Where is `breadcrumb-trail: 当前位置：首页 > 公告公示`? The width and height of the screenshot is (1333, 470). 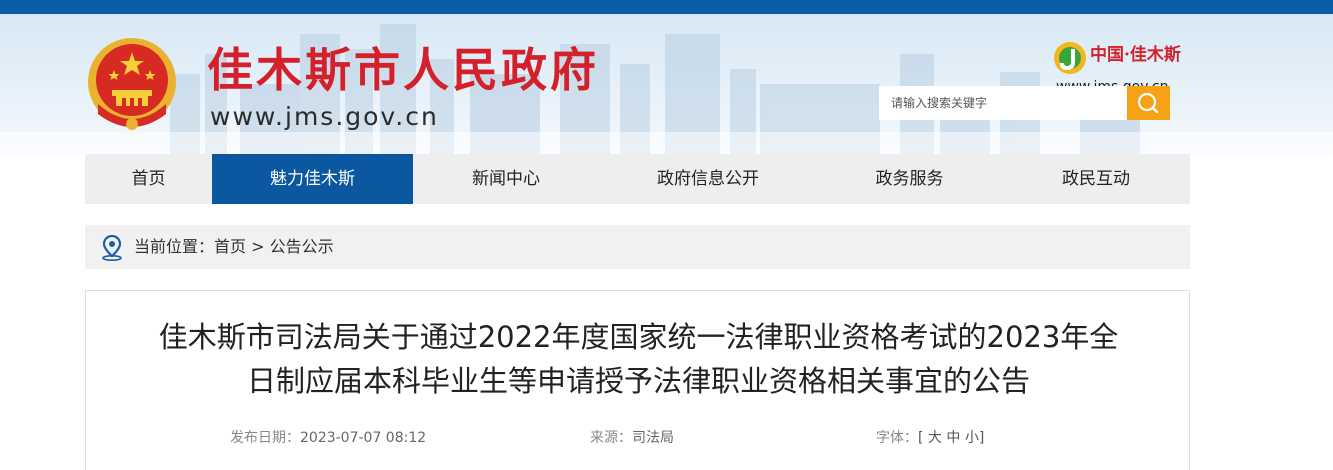
breadcrumb-trail: 当前位置：首页 > 公告公示 is located at coordinates (234, 247).